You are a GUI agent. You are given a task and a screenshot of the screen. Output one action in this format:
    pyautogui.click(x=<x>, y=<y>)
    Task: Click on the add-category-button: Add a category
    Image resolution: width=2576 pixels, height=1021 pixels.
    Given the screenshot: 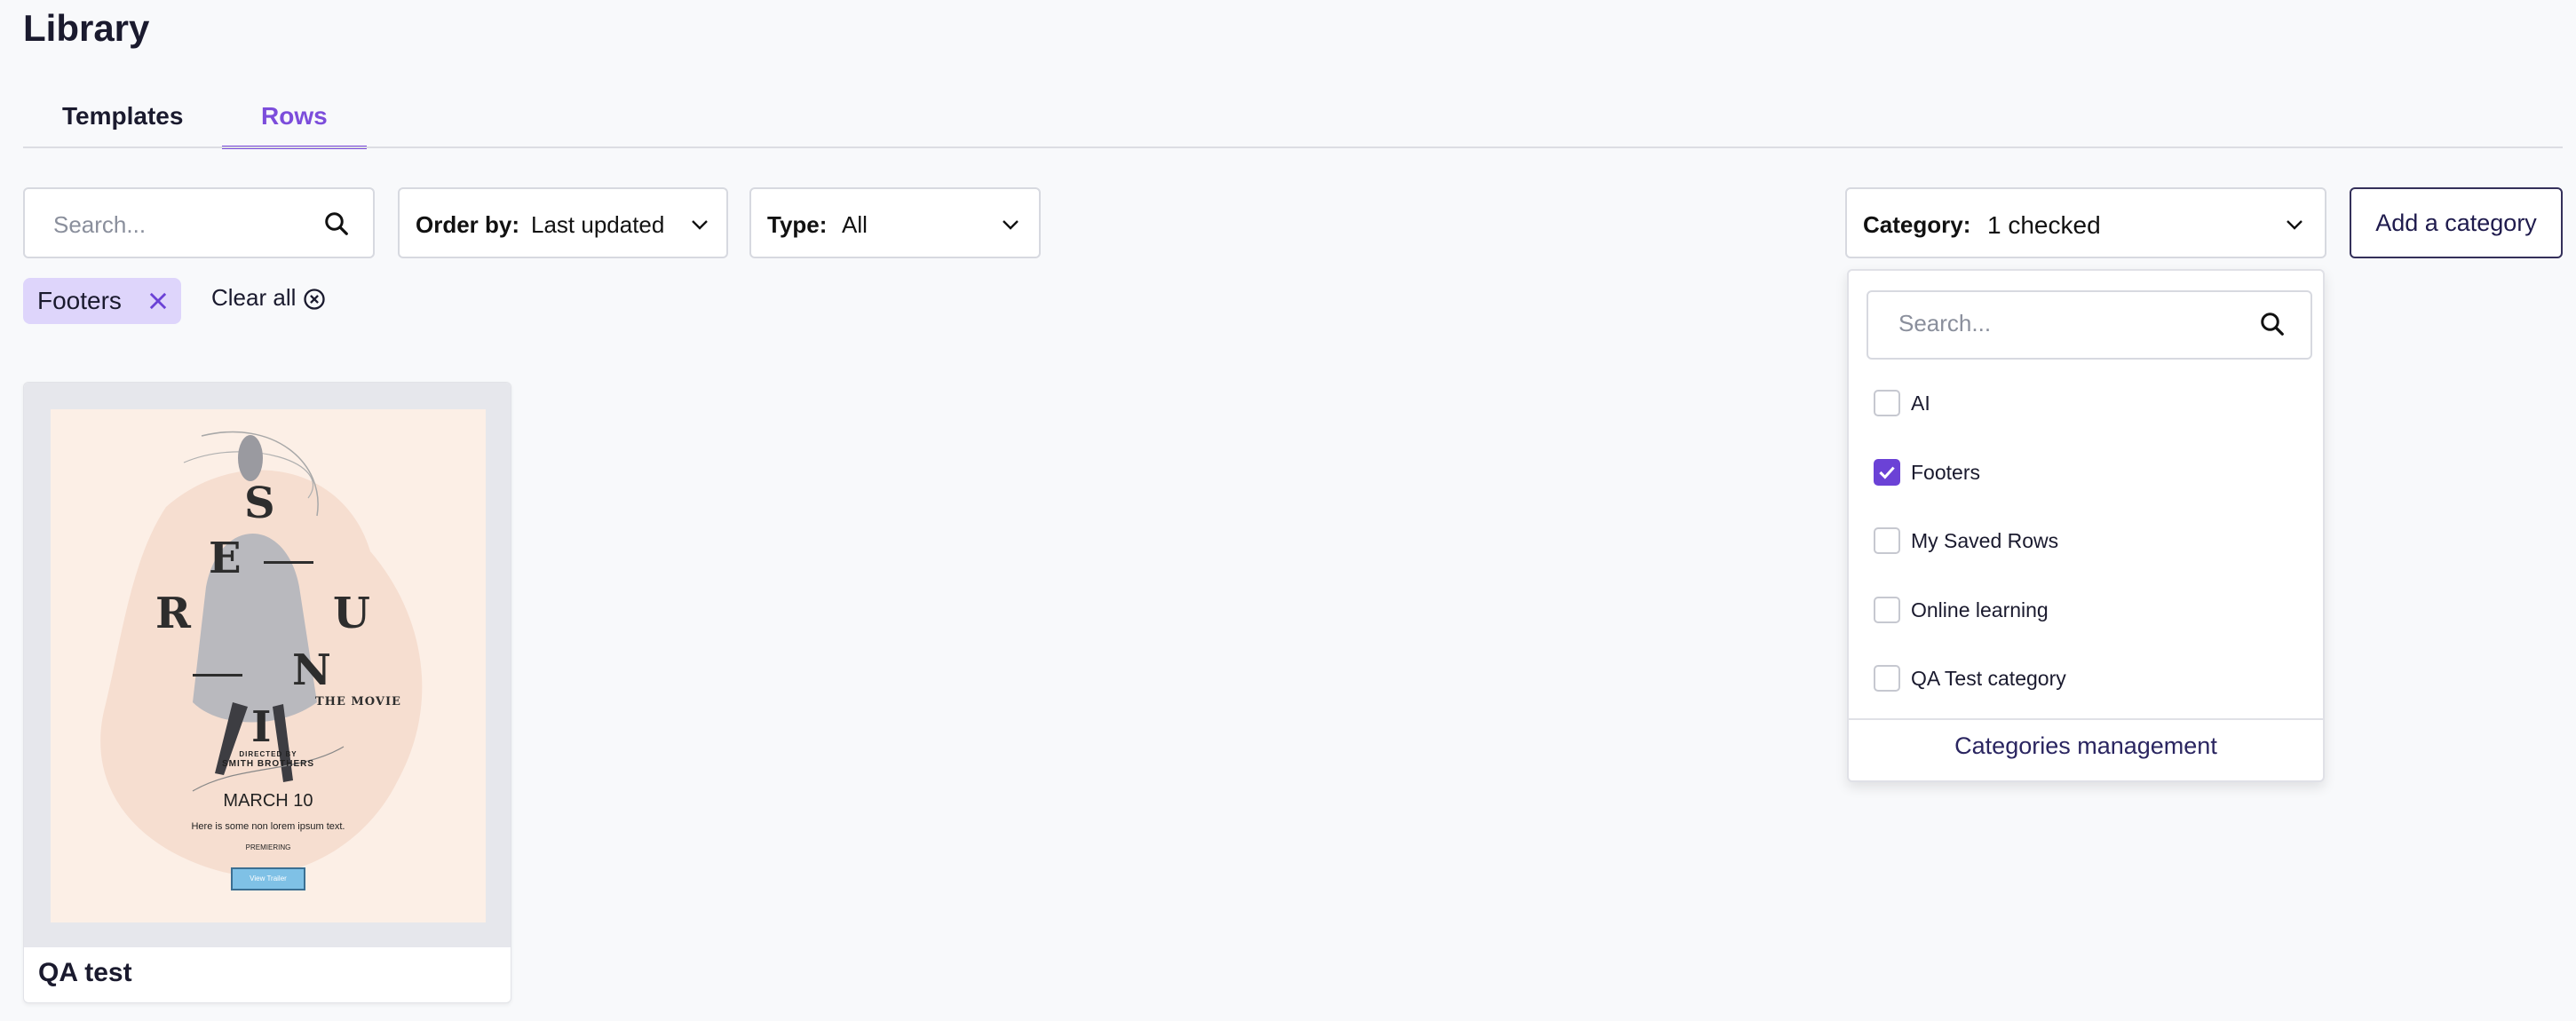 What is the action you would take?
    pyautogui.click(x=2457, y=223)
    